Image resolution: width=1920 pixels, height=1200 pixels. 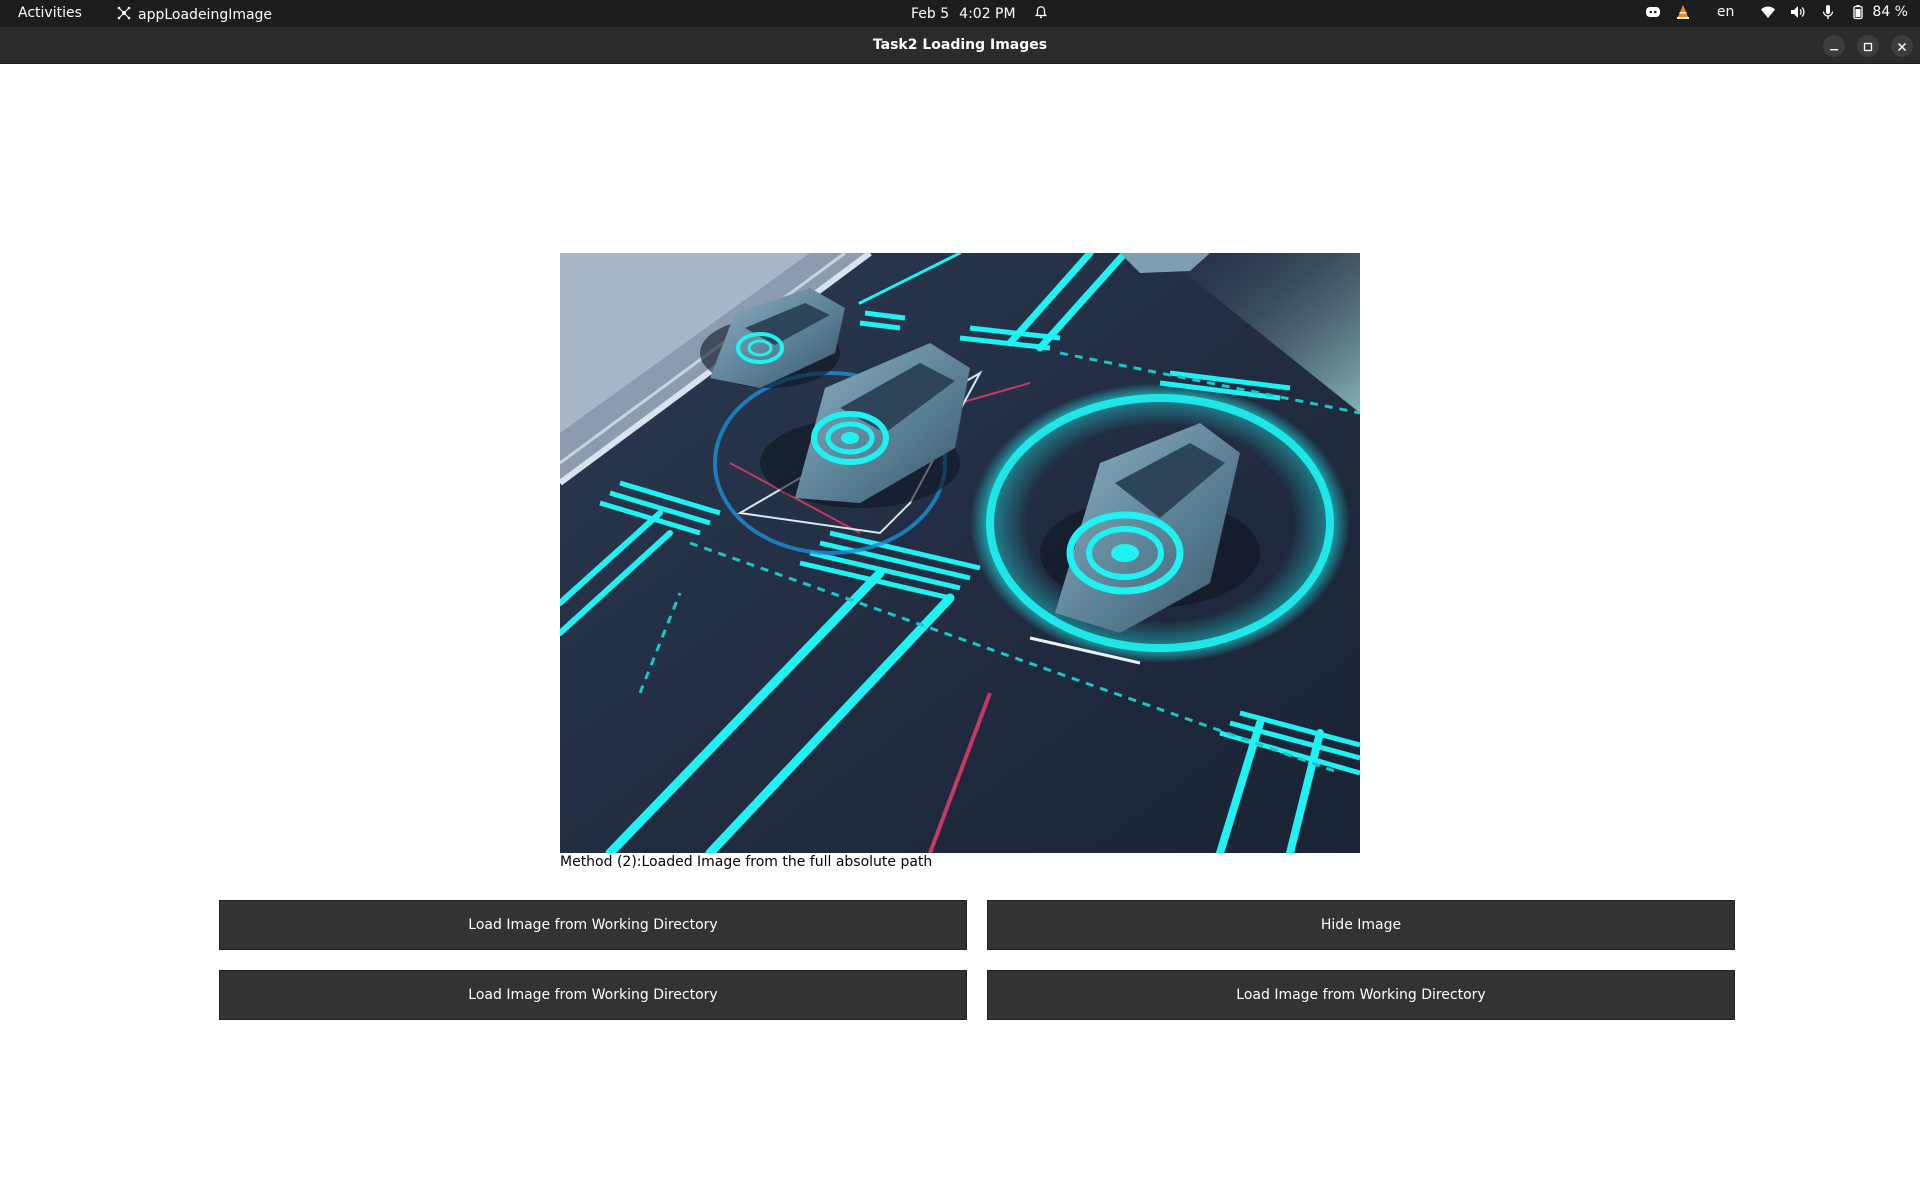 I want to click on window-title-bar: Task2 Loading Images, so click(x=960, y=45).